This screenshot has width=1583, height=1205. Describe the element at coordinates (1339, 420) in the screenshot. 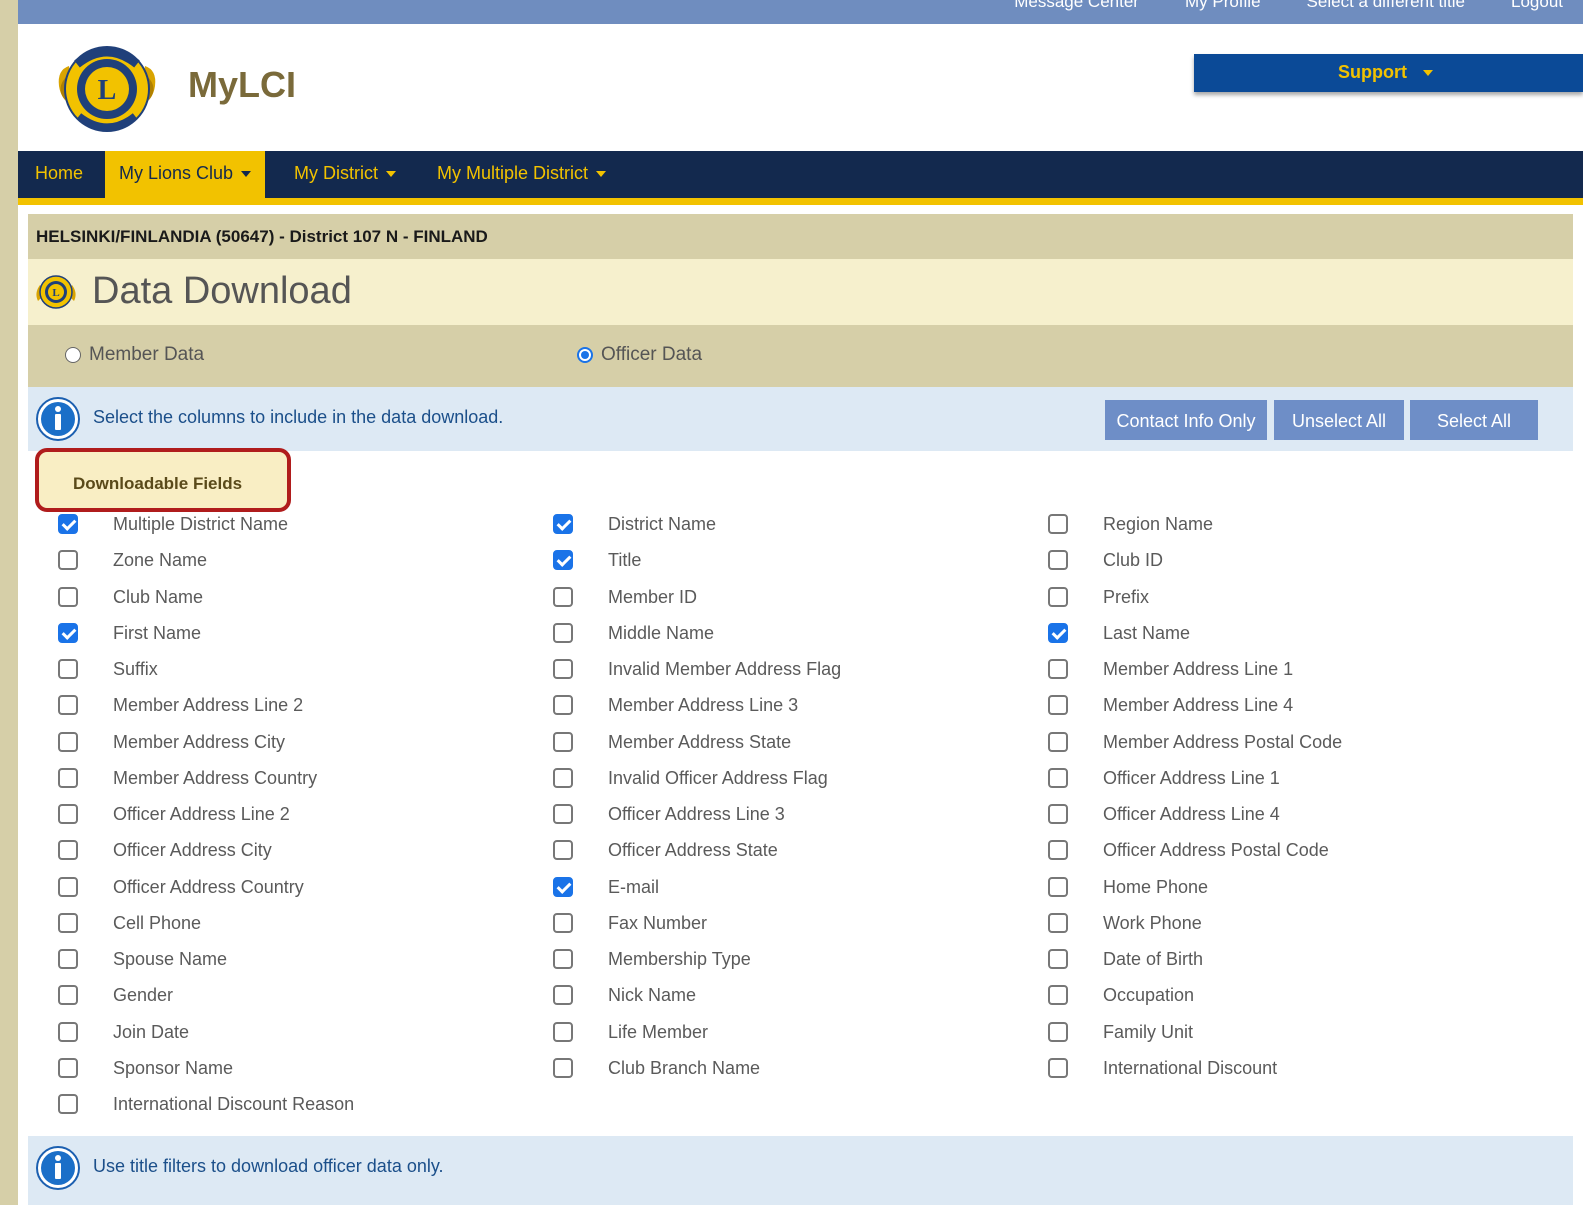

I see `unselect-all-button: Unselect All` at that location.